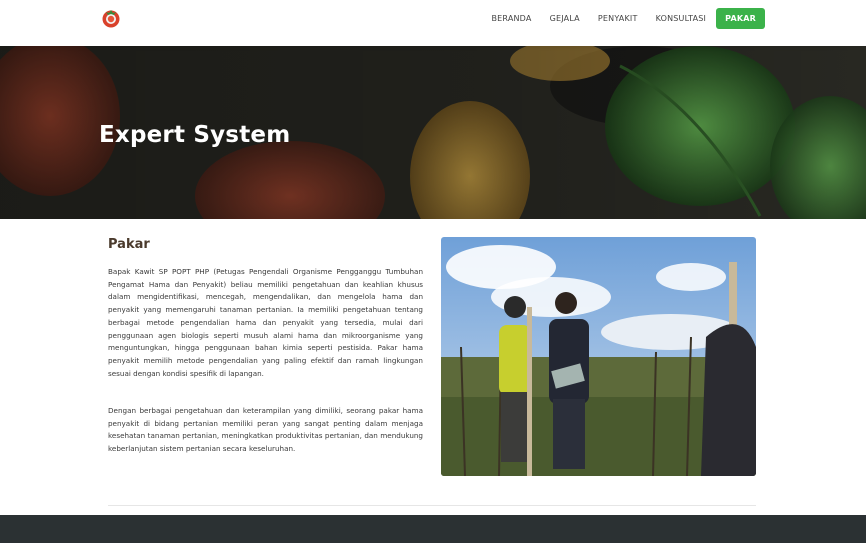  I want to click on navbar: BERANDA GEJALA PENYAKIT KONSULTASI PAKAR, so click(433, 23).